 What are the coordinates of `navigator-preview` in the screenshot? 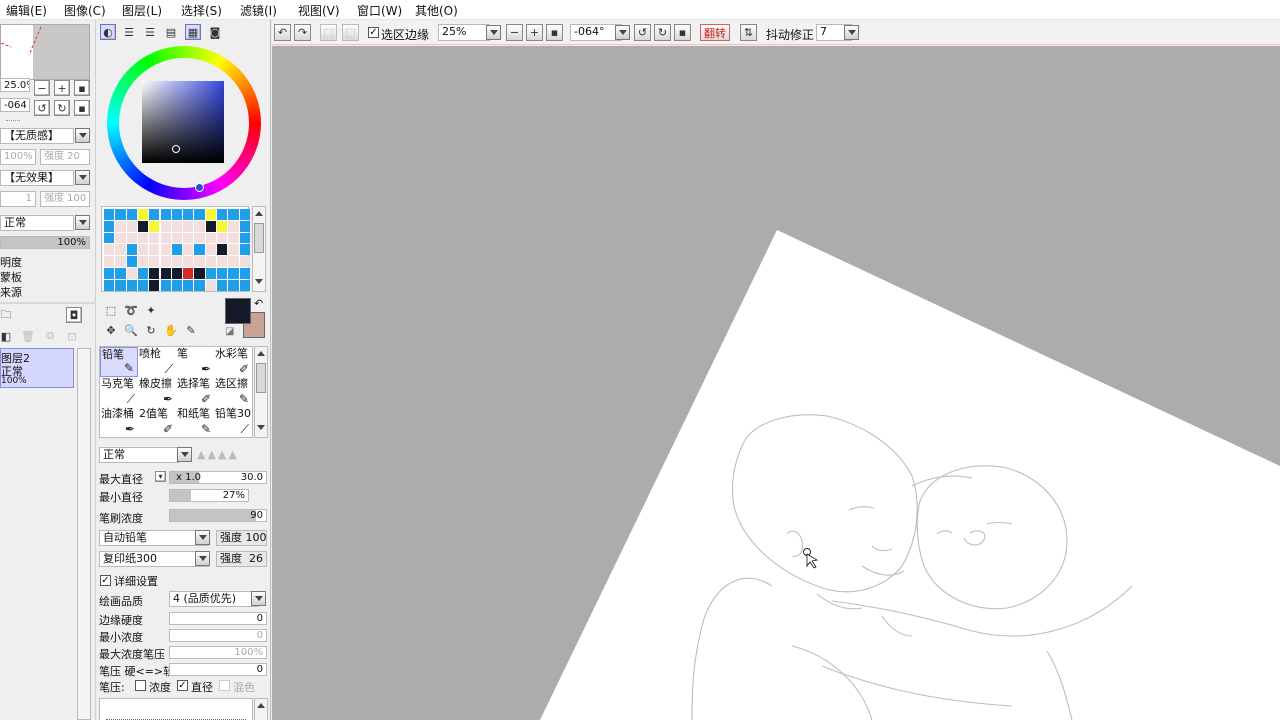 It's located at (45, 52).